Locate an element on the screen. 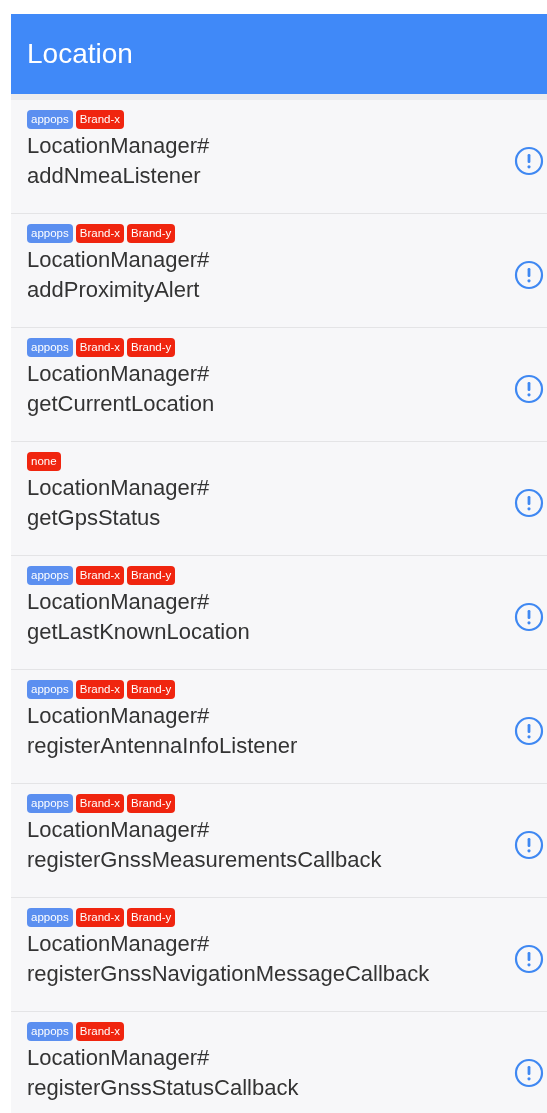 The width and height of the screenshot is (547, 1113). tag: none is located at coordinates (44, 461).